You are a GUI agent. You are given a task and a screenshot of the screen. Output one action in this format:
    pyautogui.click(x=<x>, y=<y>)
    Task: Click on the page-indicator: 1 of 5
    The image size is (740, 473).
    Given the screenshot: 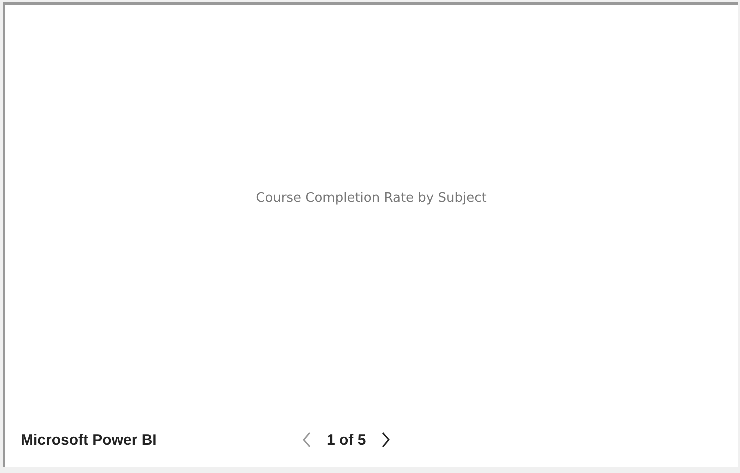 What is the action you would take?
    pyautogui.click(x=346, y=440)
    